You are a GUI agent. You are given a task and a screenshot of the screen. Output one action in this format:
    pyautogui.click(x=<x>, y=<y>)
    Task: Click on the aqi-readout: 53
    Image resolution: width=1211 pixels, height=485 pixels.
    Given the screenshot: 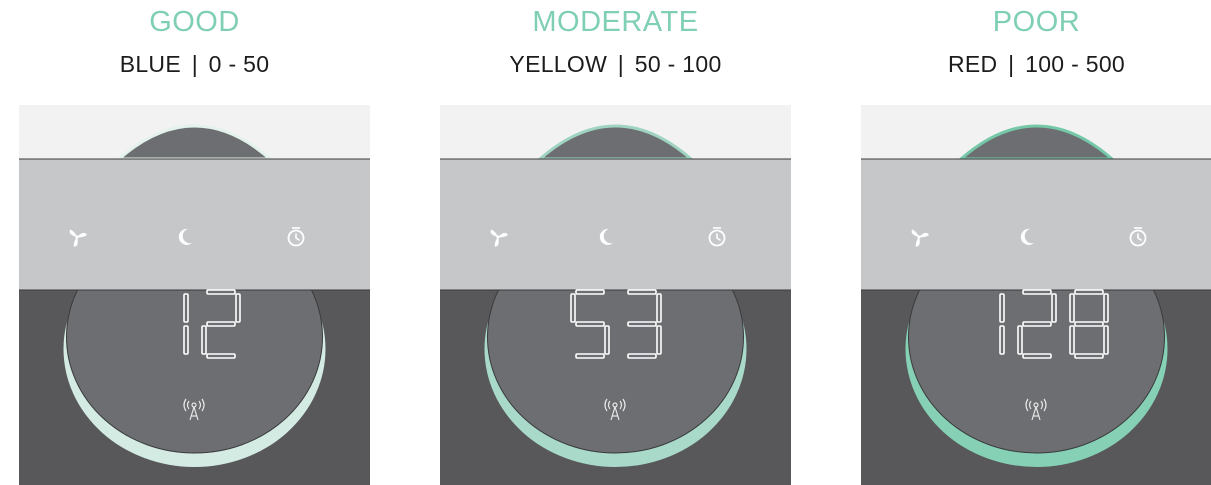 What is the action you would take?
    pyautogui.click(x=615, y=354)
    